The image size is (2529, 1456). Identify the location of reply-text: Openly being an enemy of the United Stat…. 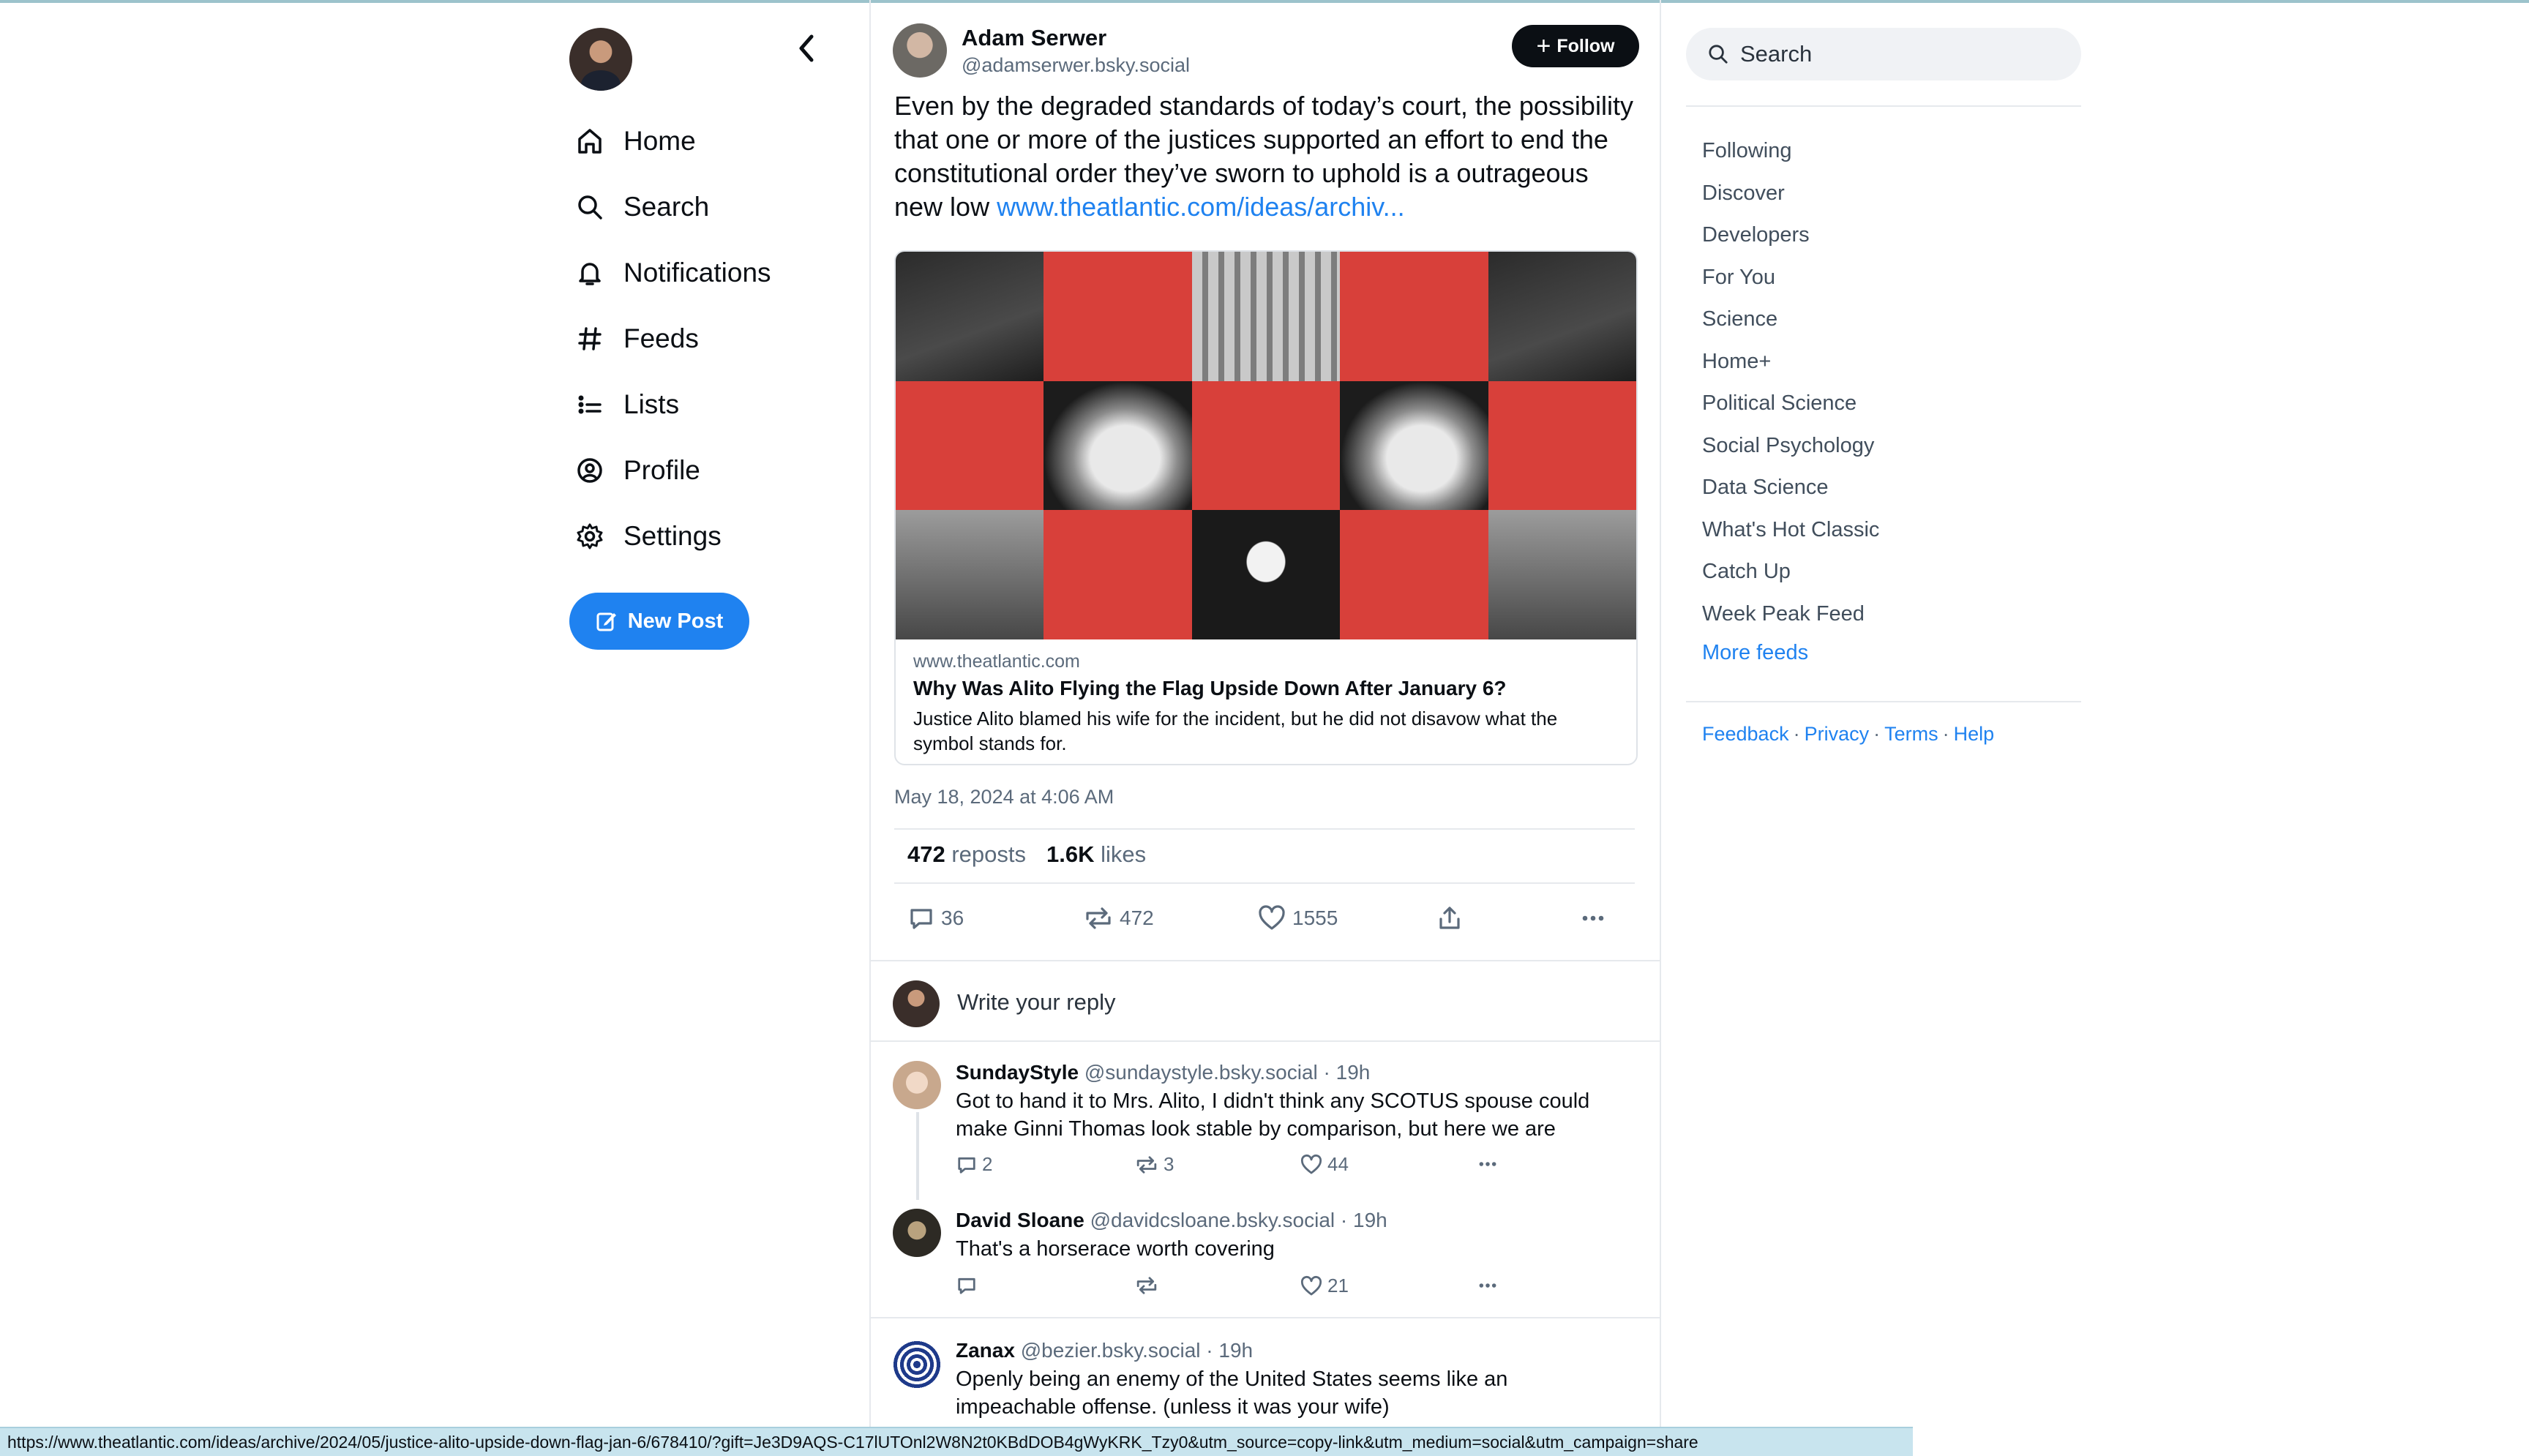
(1232, 1393).